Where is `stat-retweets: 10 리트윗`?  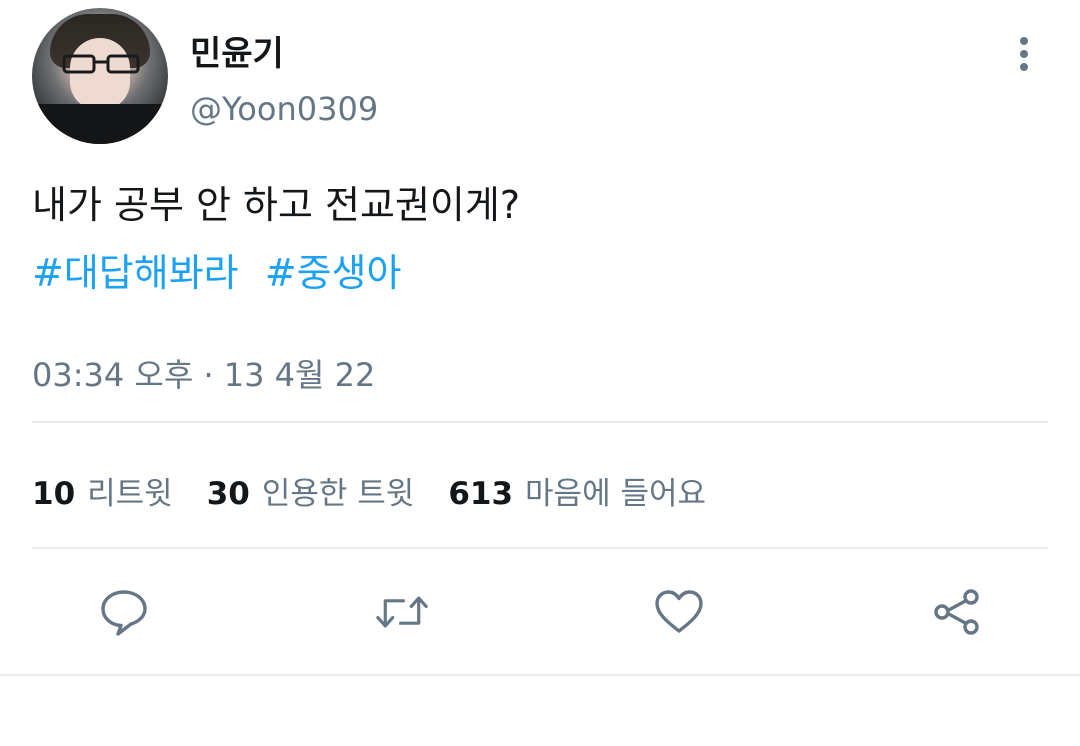
stat-retweets: 10 리트윗 is located at coordinates (102, 490).